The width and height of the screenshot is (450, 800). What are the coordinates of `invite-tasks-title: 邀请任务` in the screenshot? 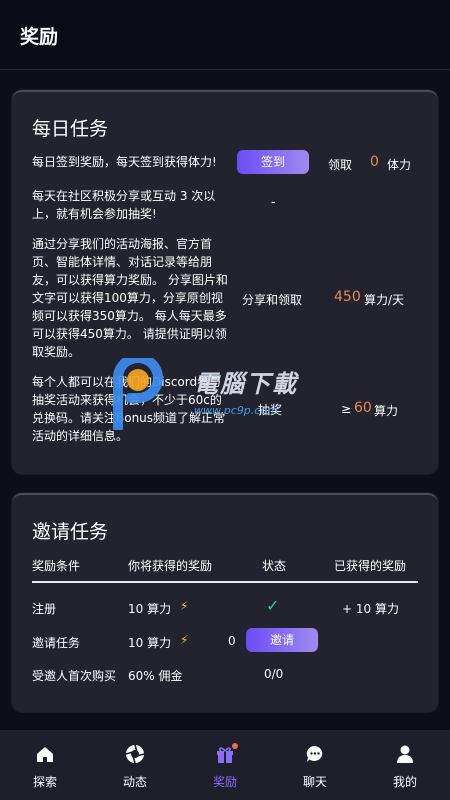 It's located at (70, 532).